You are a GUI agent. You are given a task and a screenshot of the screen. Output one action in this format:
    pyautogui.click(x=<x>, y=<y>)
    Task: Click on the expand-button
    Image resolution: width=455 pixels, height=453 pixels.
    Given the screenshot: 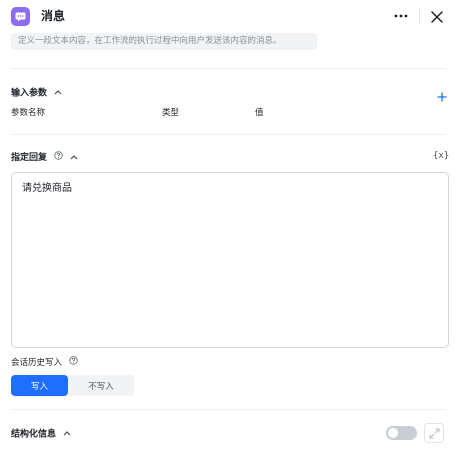 What is the action you would take?
    pyautogui.click(x=434, y=433)
    